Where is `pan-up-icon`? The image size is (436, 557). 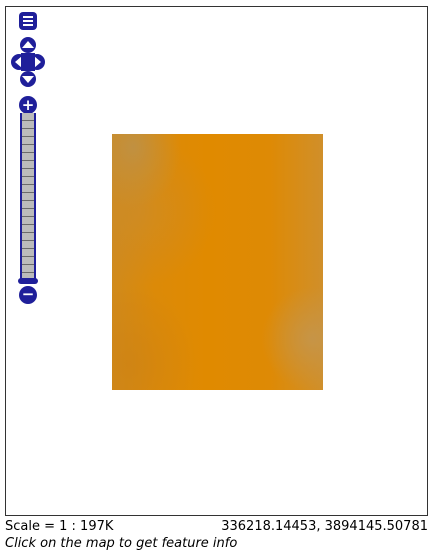 pan-up-icon is located at coordinates (28, 45).